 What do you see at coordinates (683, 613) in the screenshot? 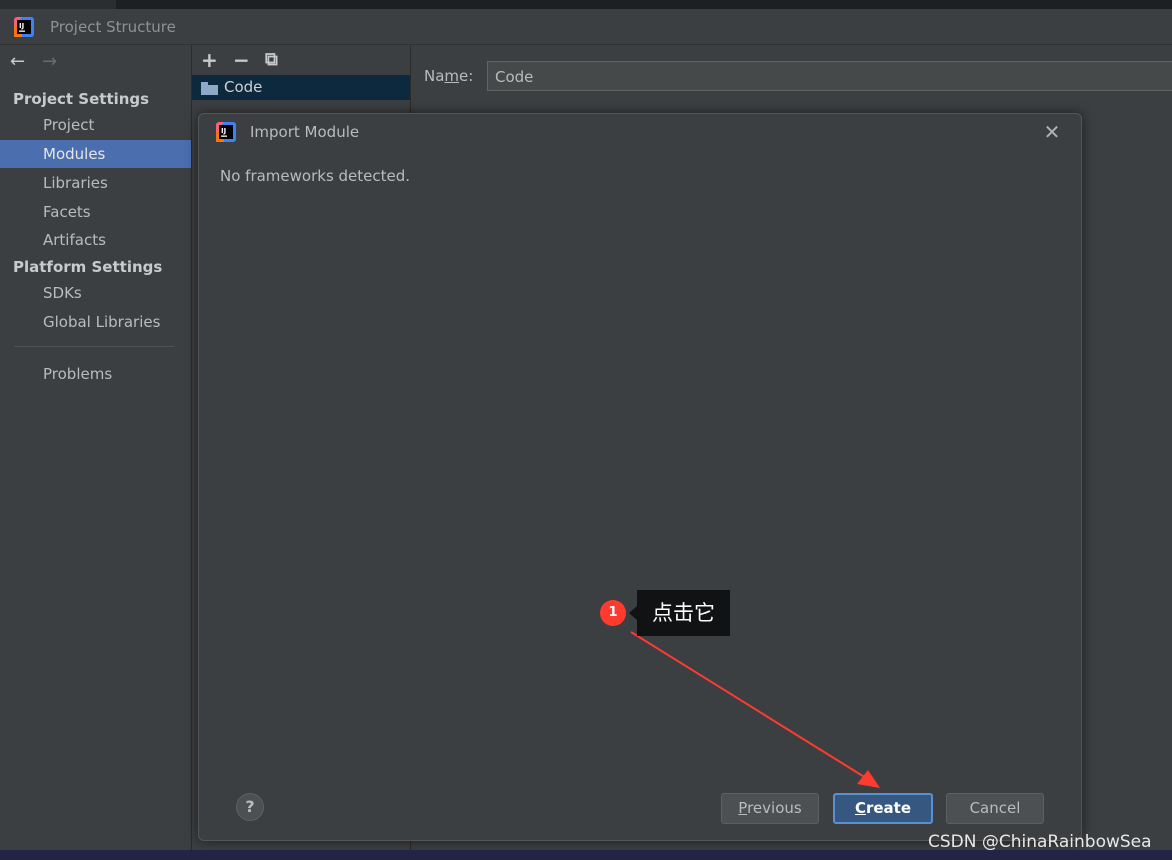
I see `annotation-tooltip: 点击它` at bounding box center [683, 613].